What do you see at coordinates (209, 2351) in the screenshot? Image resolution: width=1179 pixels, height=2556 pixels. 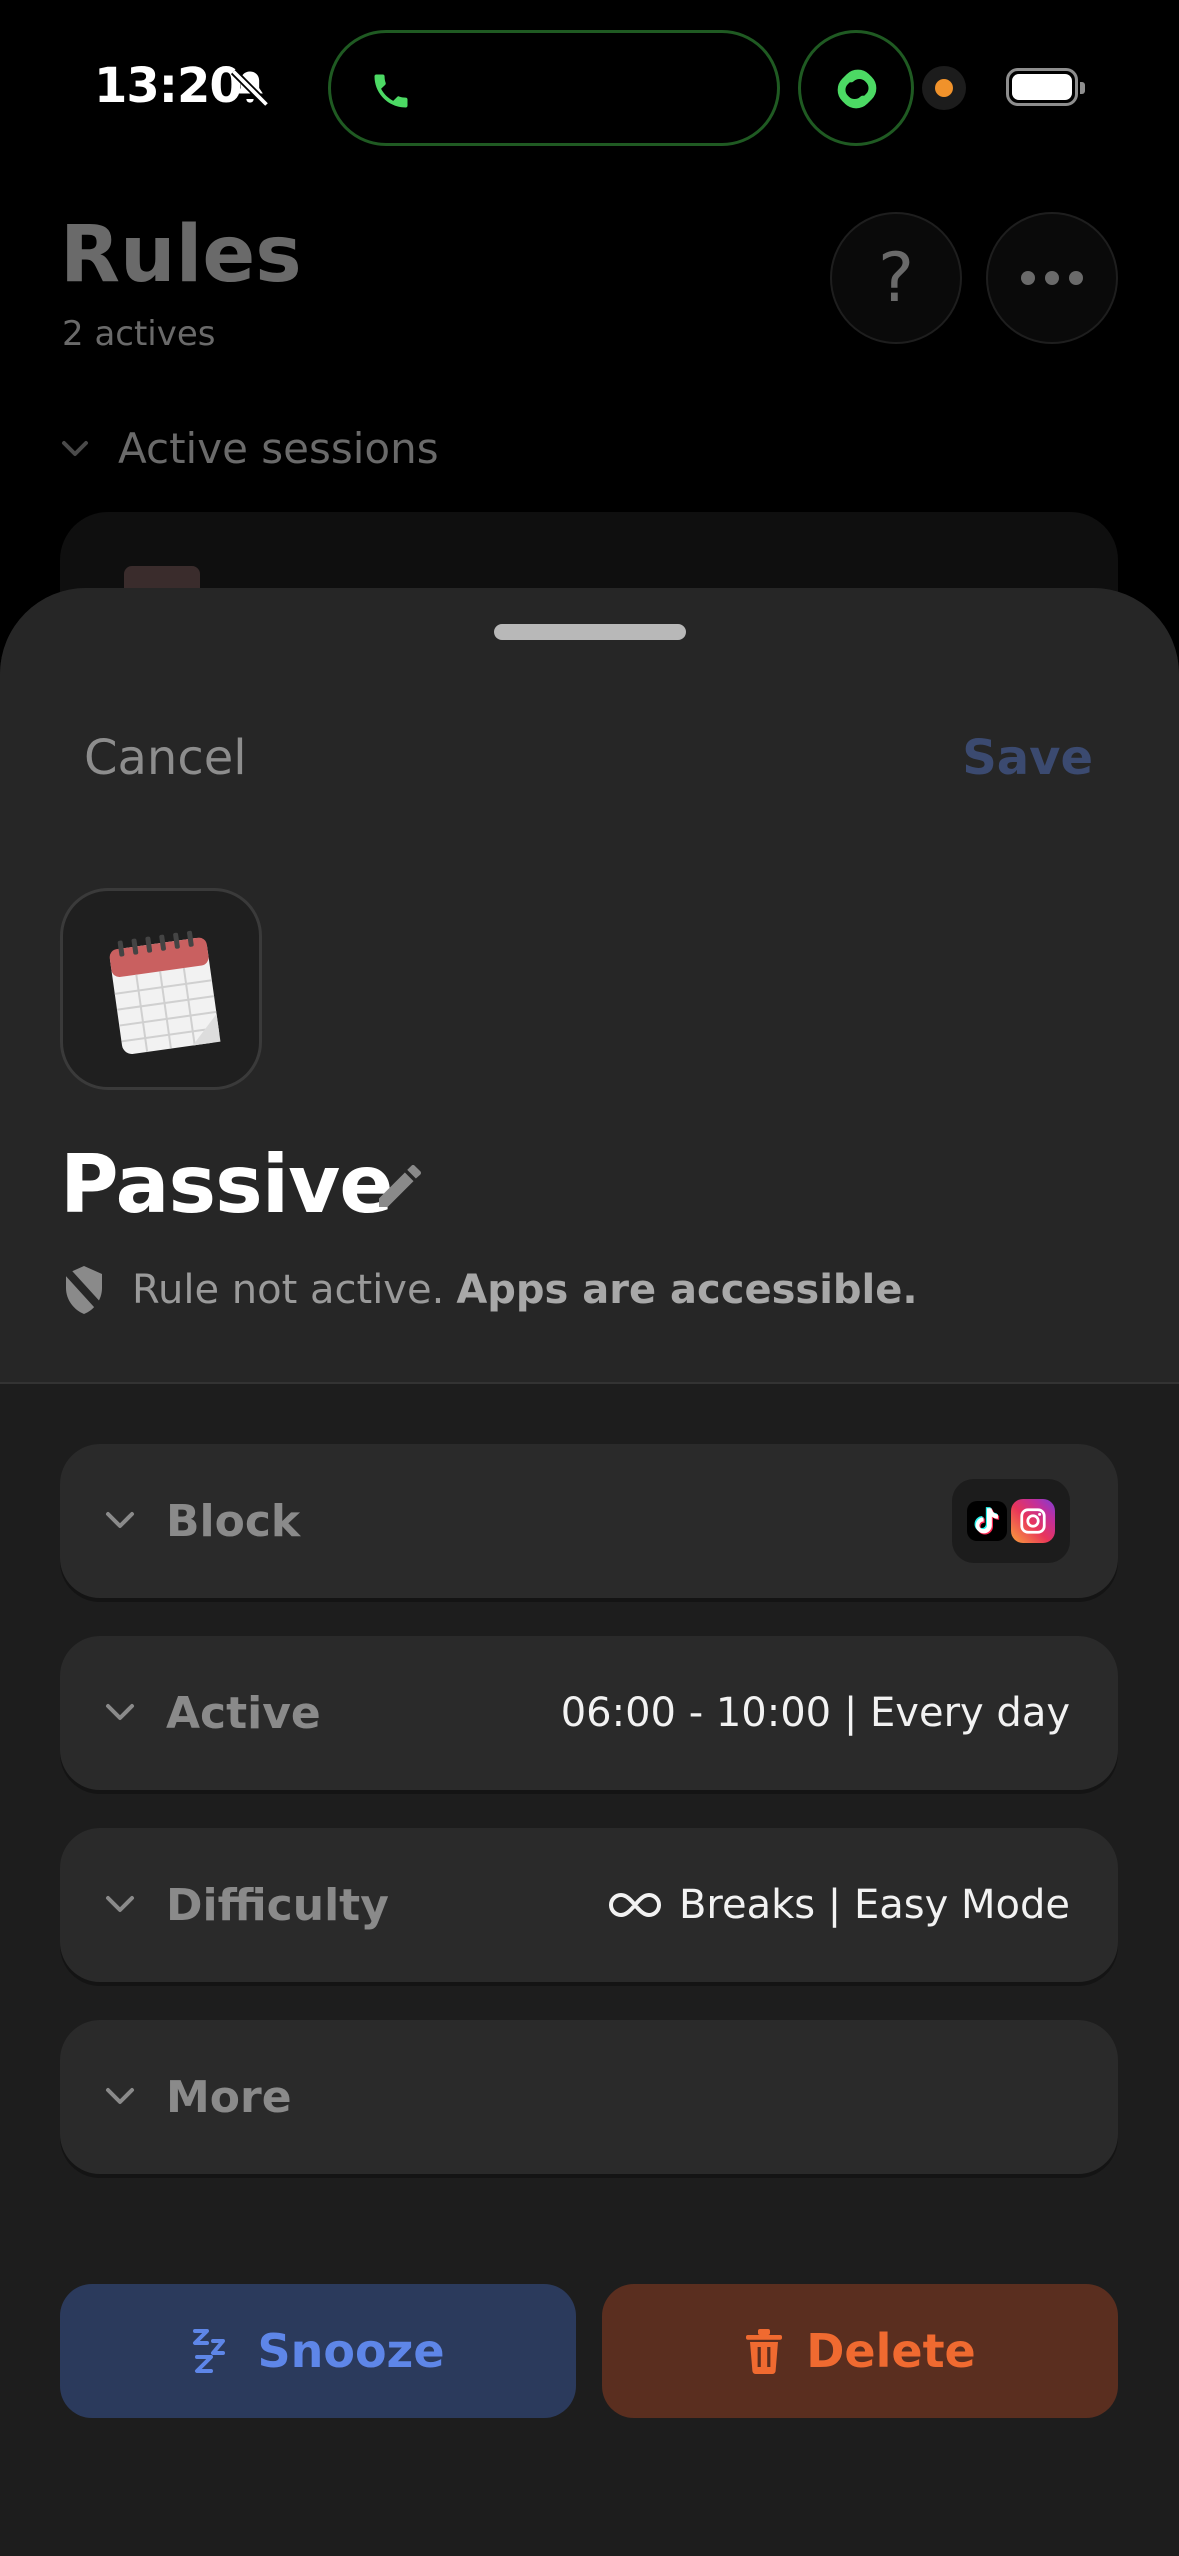 I see `snooze-icon` at bounding box center [209, 2351].